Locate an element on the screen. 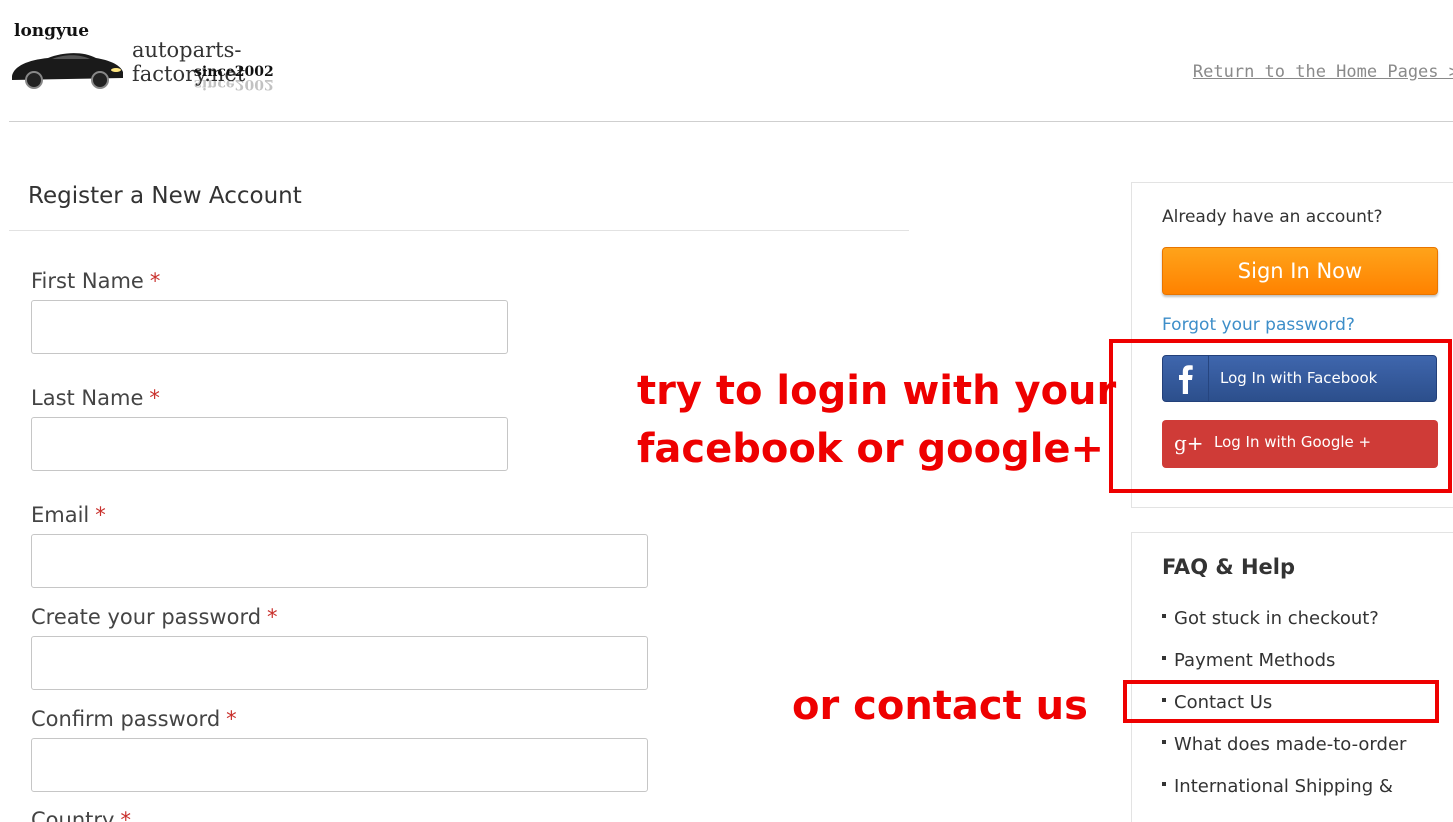  faq-title: FAQ & Help is located at coordinates (1229, 567).